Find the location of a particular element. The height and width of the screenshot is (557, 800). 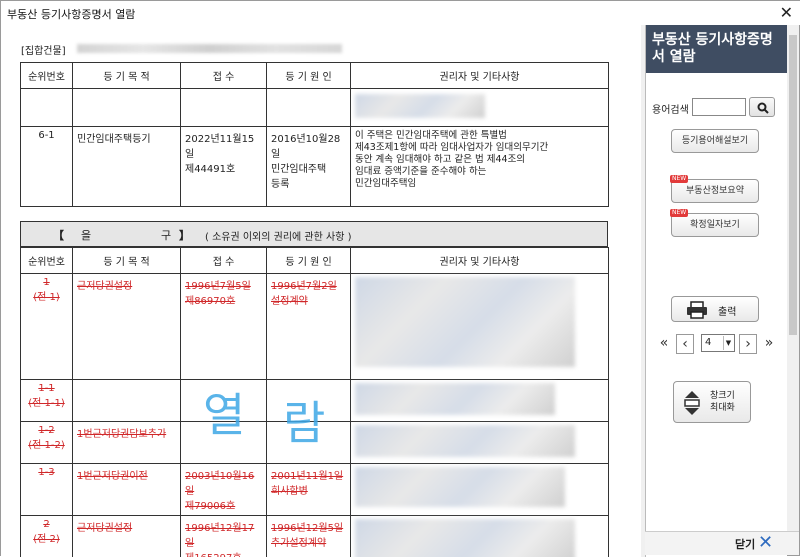

rank-cell: 1-3 is located at coordinates (47, 490).